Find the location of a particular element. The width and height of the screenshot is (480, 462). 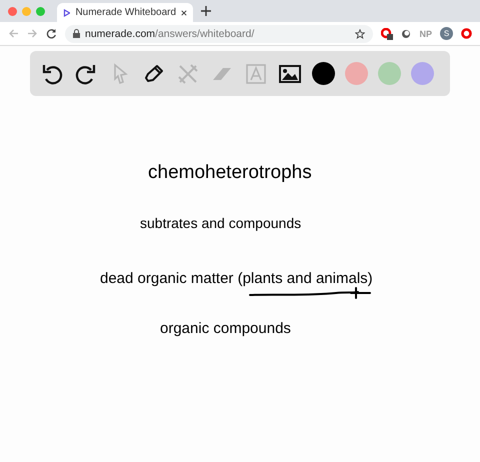

address-bar: numerade.com/answers/whiteboard/ is located at coordinates (219, 33).